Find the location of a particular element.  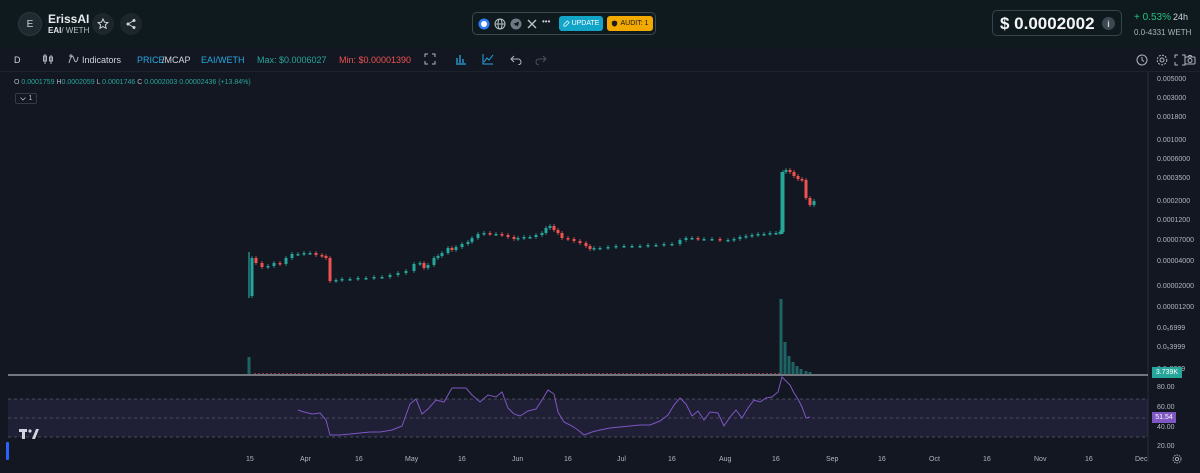

legend-collapse-button: 1 is located at coordinates (26, 98).